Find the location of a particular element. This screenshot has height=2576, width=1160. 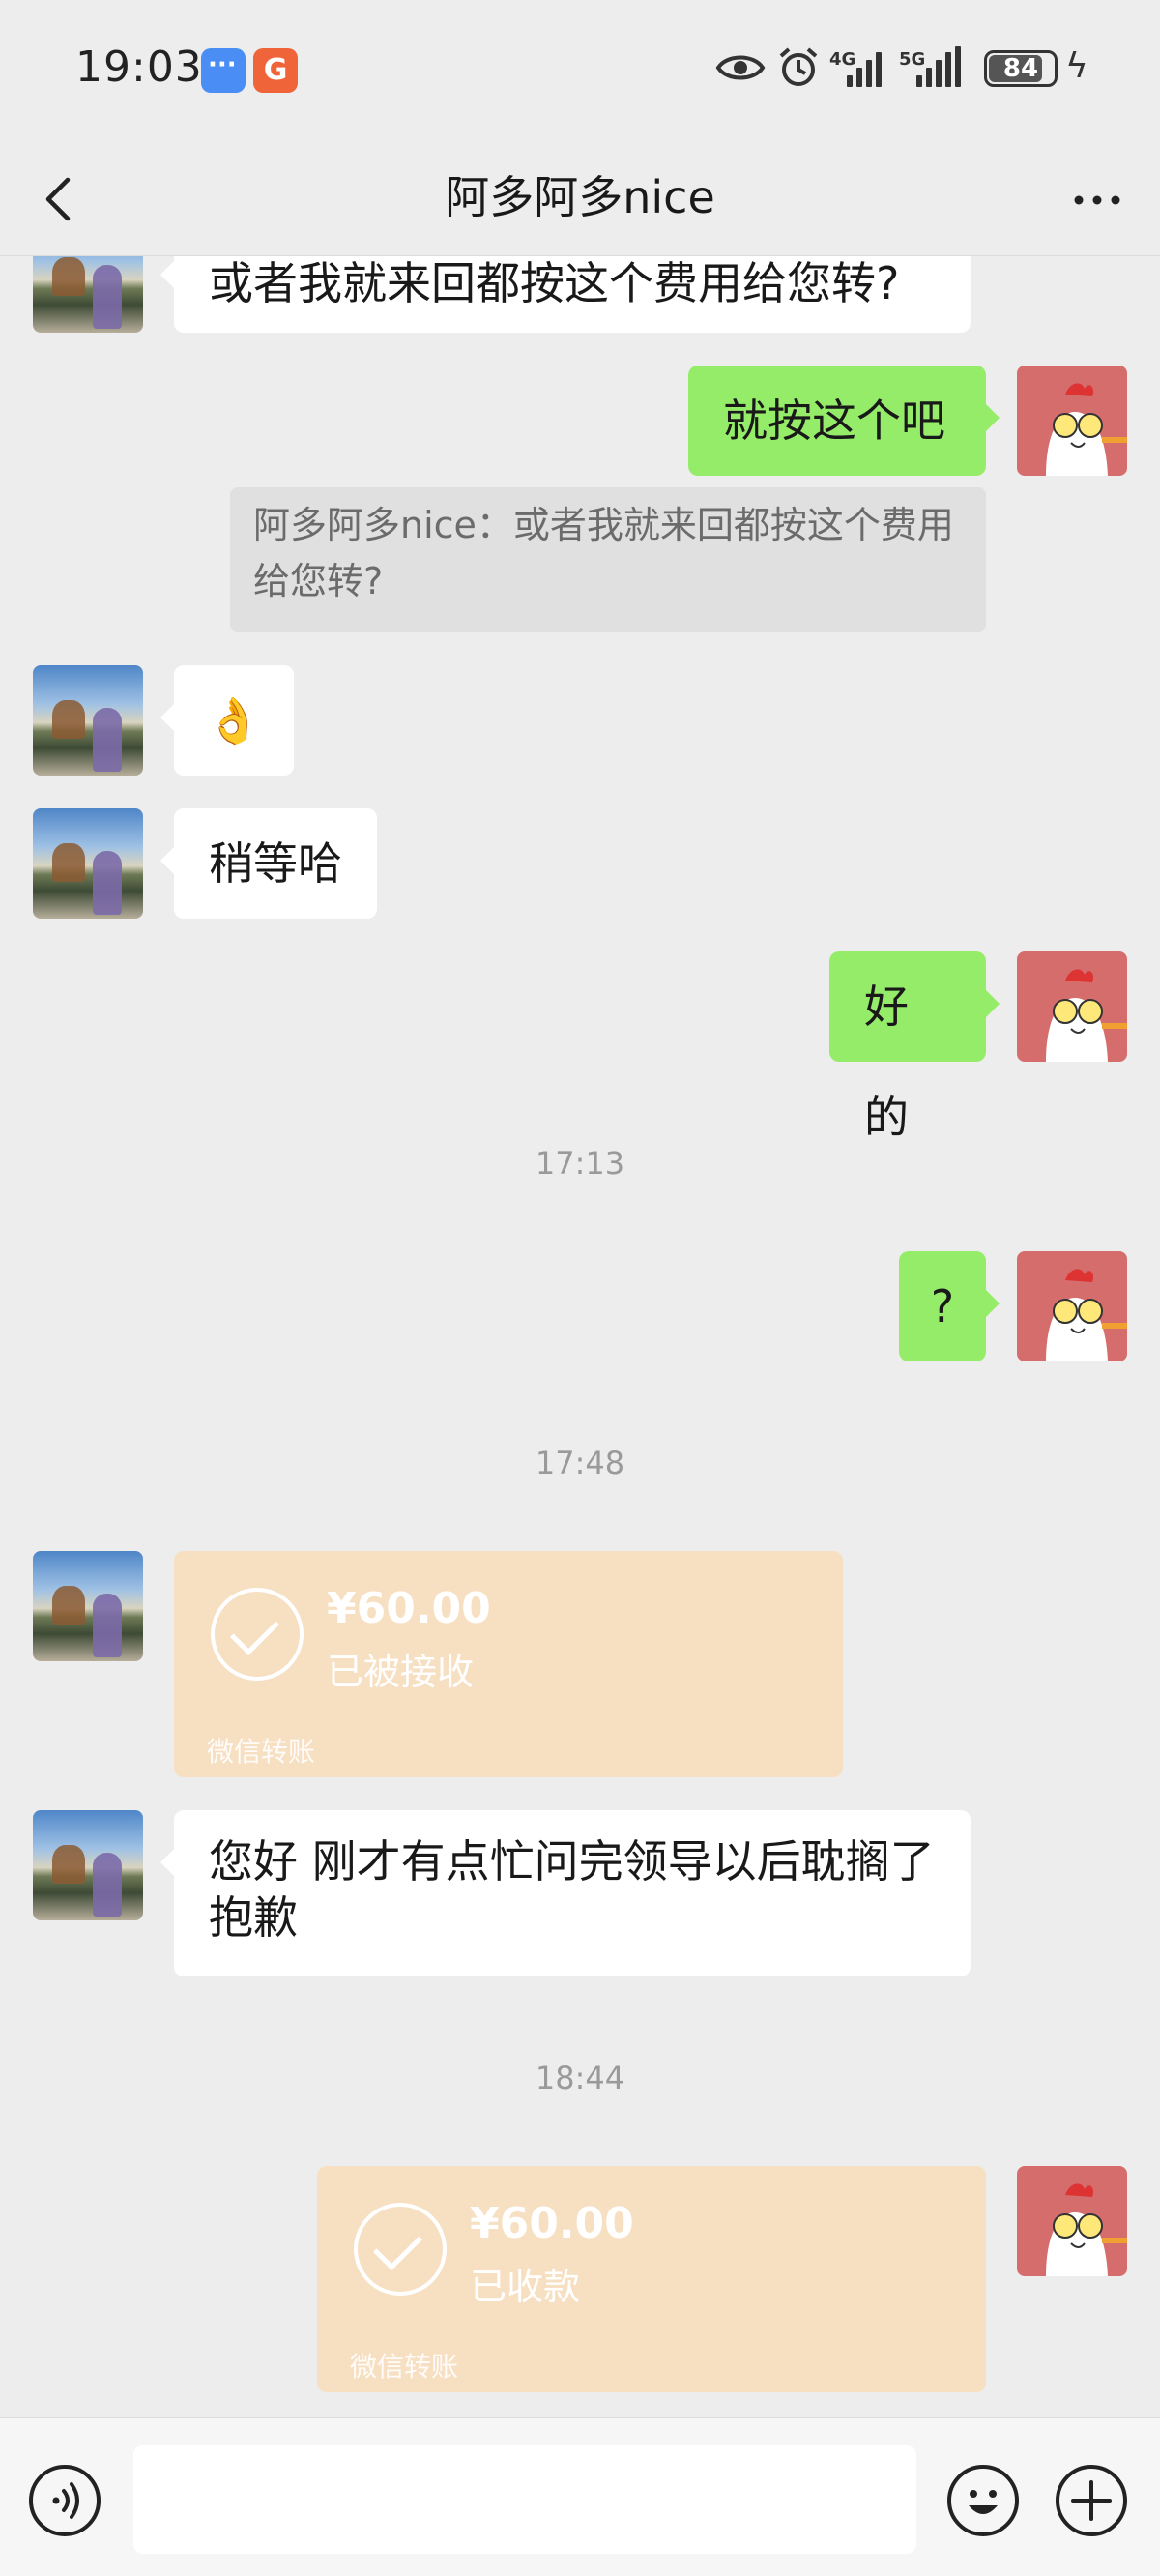

message-bubble-incoming: 您好 刚才有点忙问完领导以后耽搁了 抱歉 is located at coordinates (565, 1893).